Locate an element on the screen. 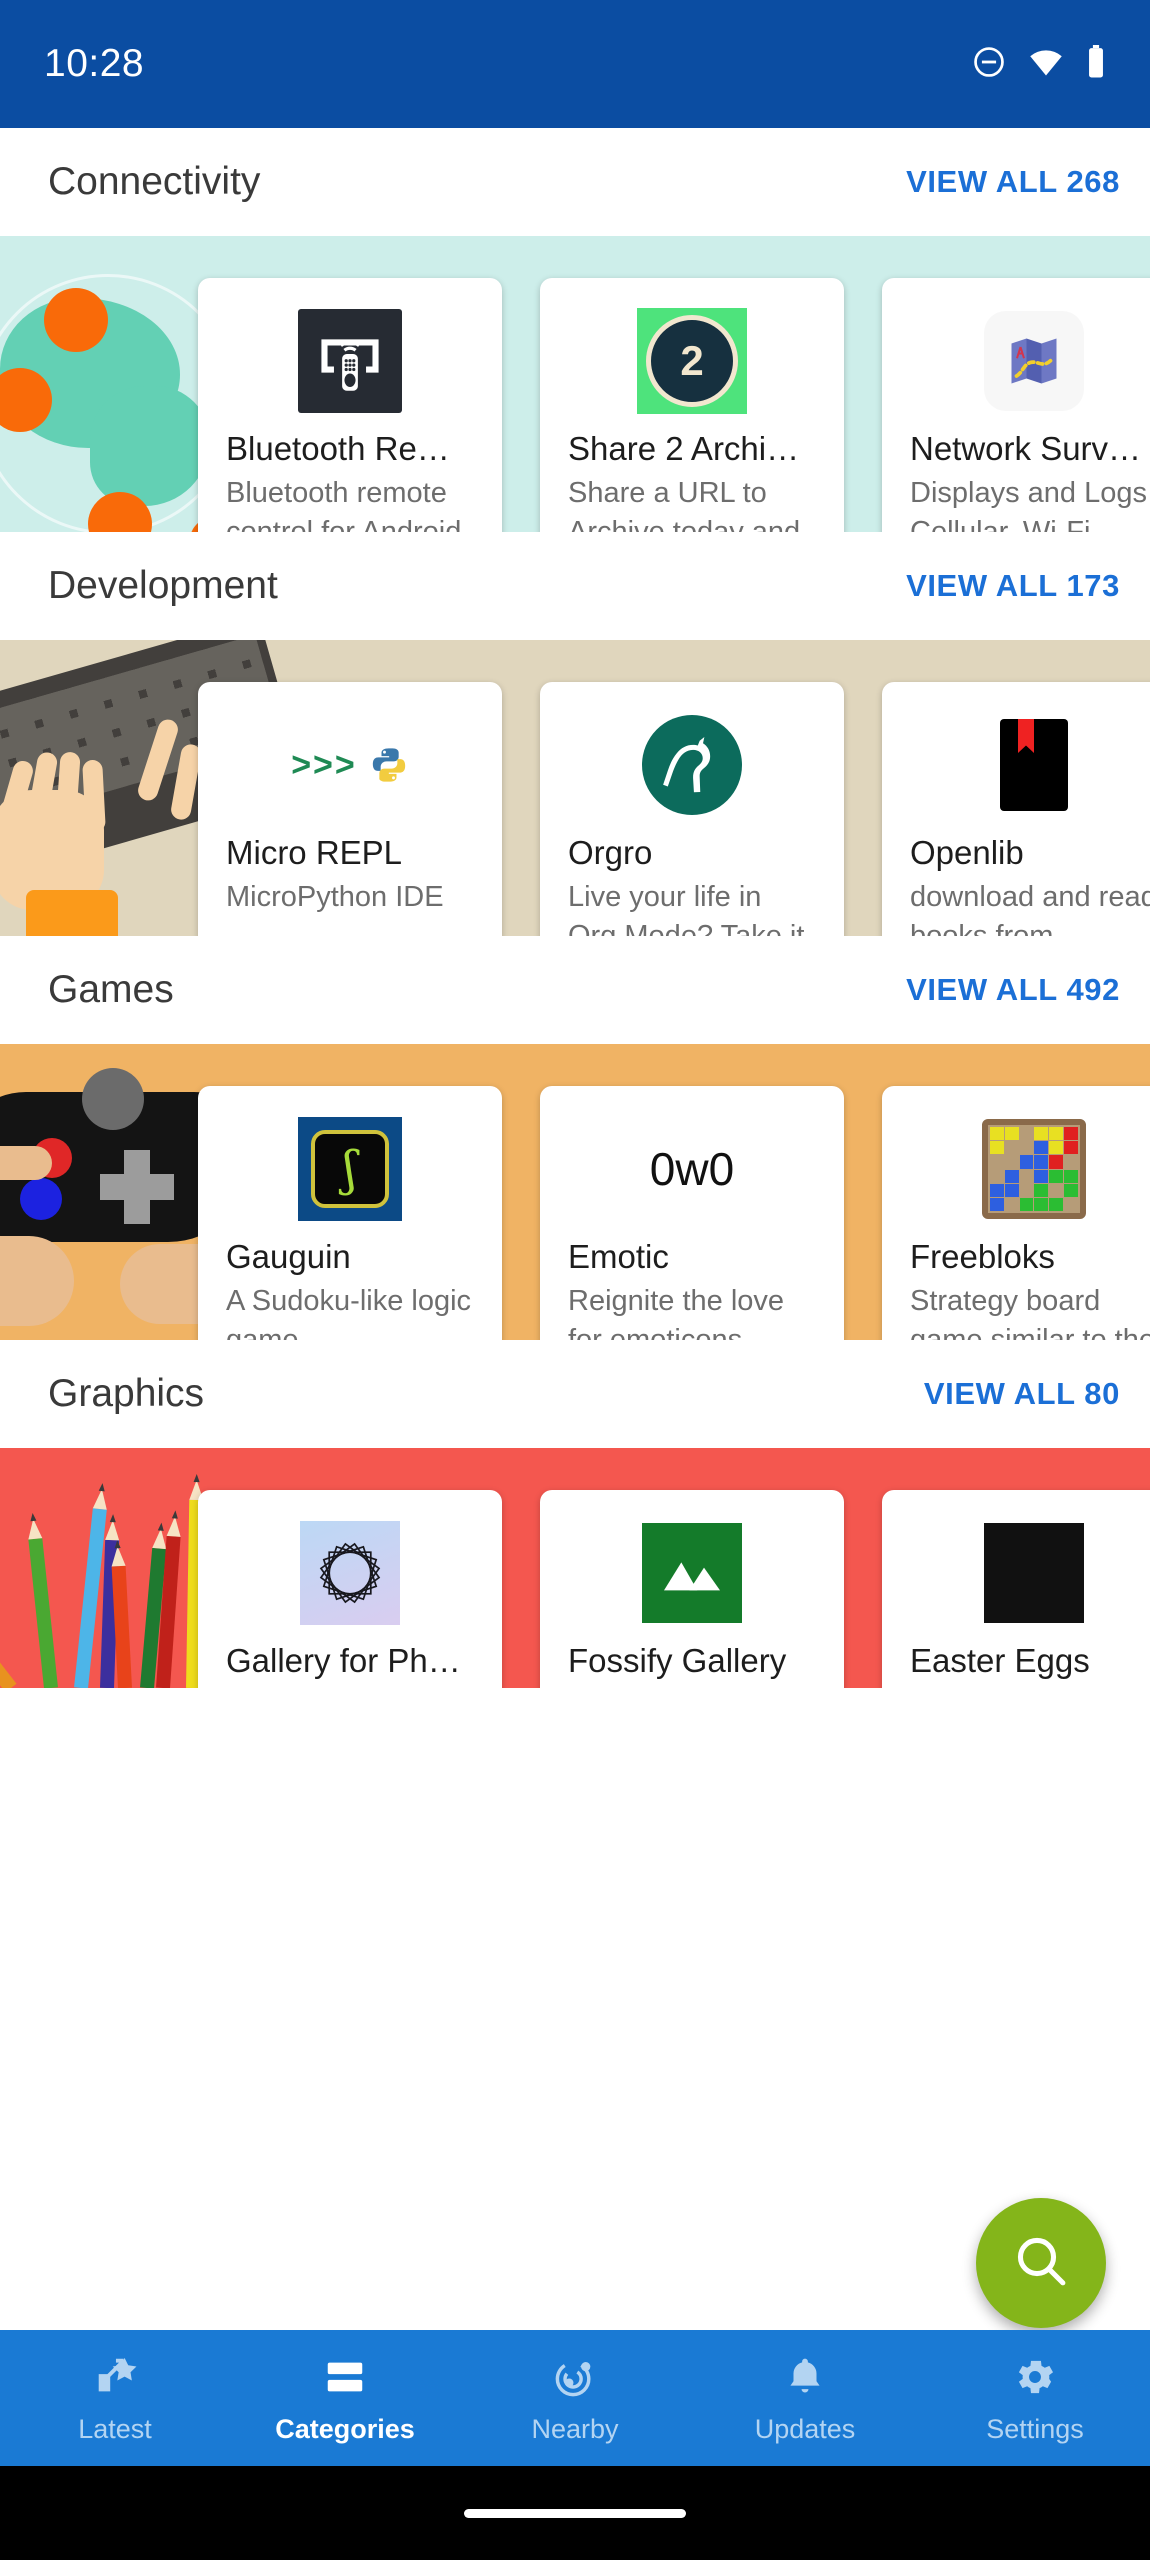 This screenshot has width=1150, height=2560. section-title: Connectivity is located at coordinates (154, 181).